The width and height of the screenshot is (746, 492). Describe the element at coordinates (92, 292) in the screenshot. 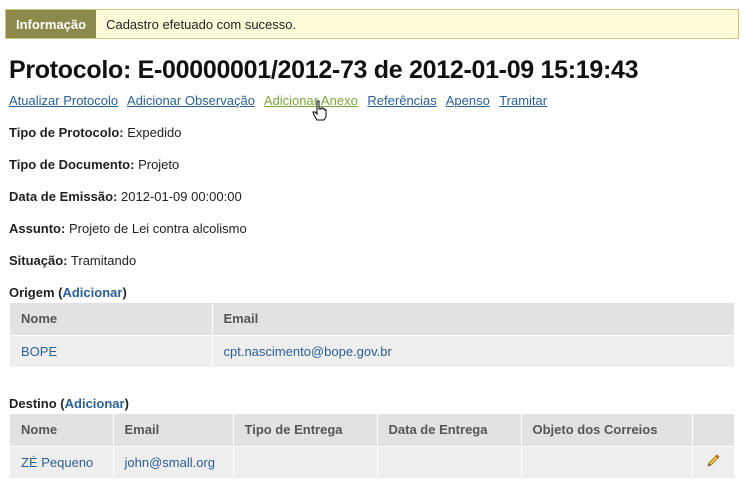

I see `origem-add-link: Adicionar` at that location.